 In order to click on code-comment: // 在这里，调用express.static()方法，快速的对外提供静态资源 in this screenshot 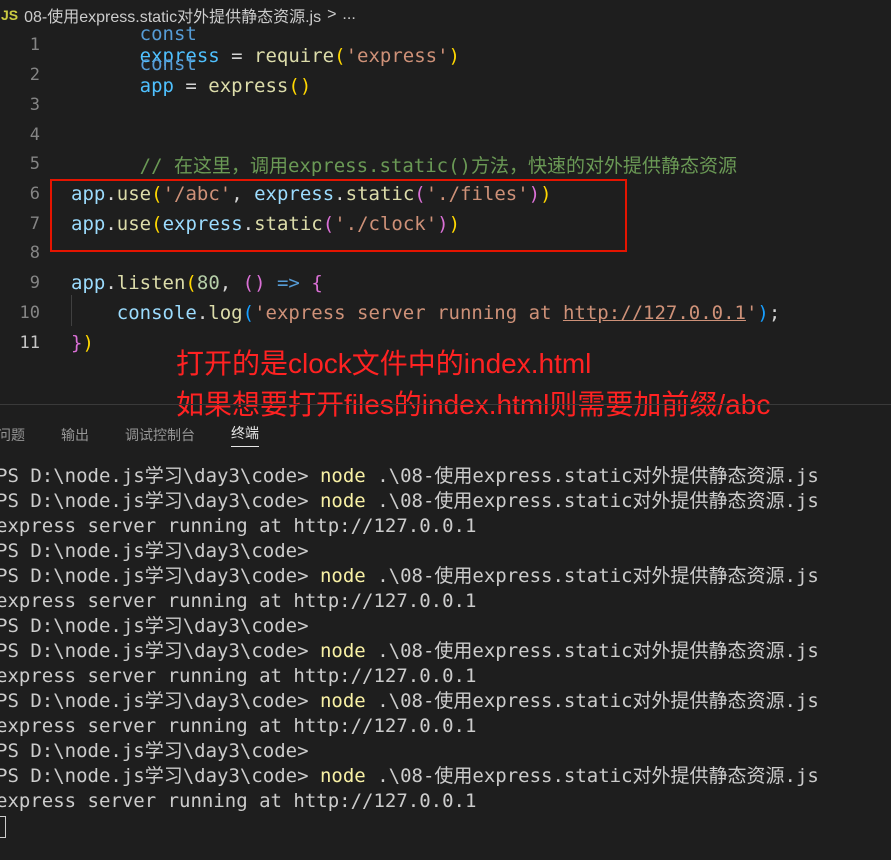, I will do `click(438, 165)`.